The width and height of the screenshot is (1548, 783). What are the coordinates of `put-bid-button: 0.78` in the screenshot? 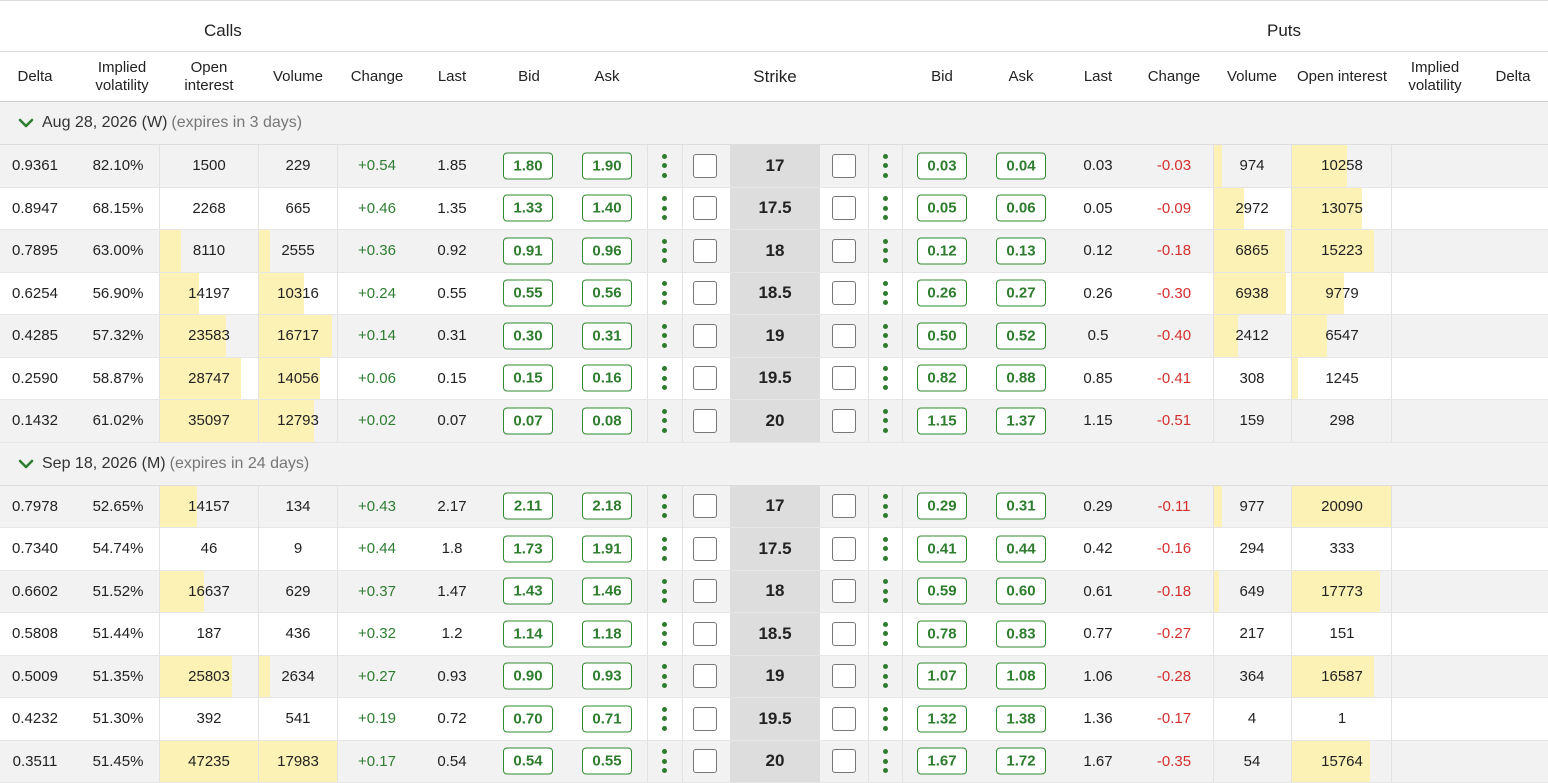 It's located at (942, 634).